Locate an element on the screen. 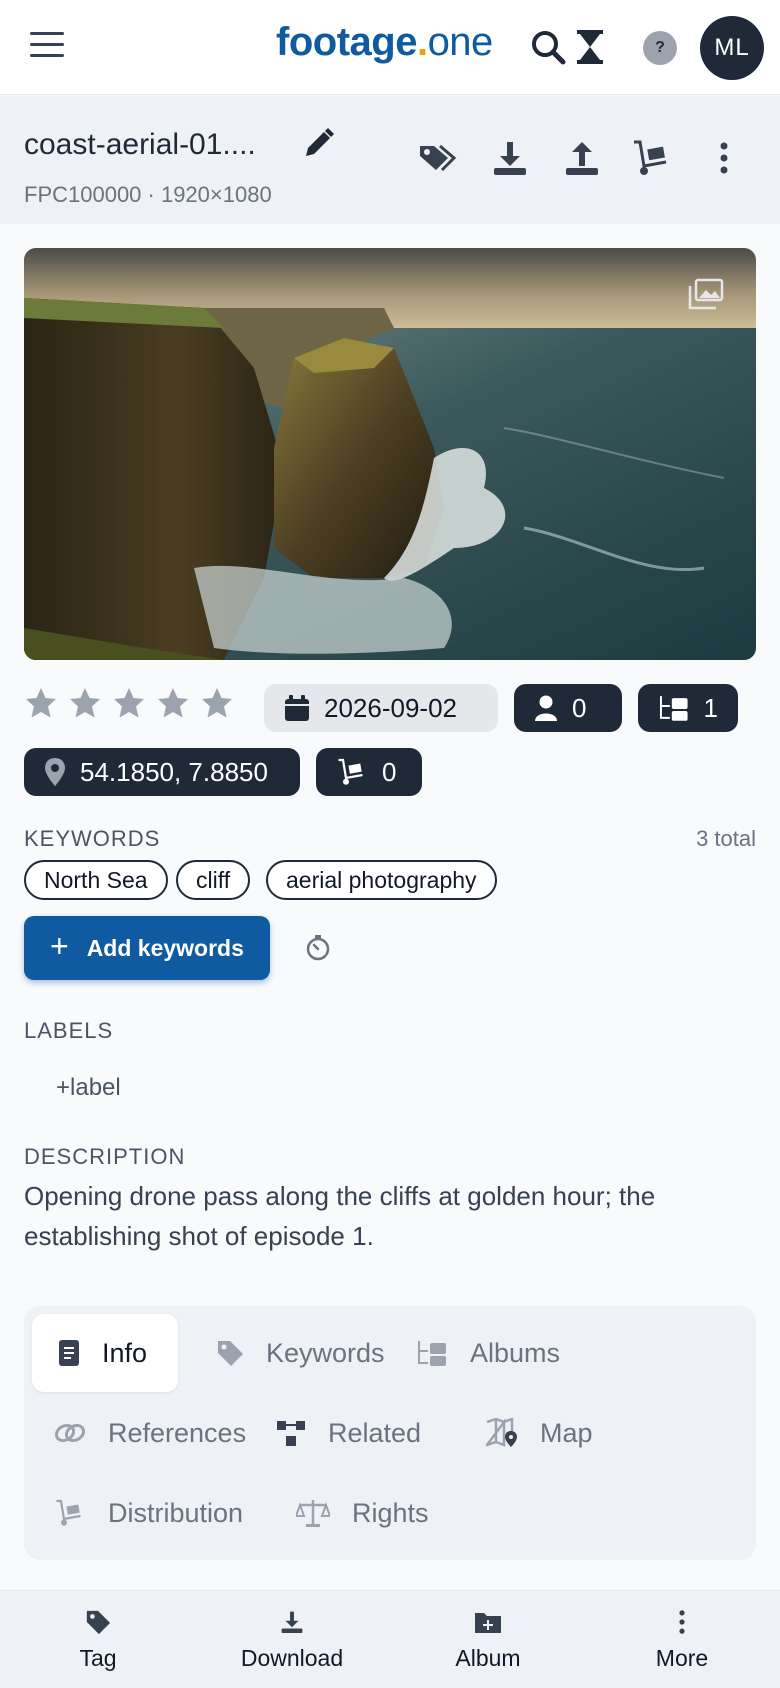  timer-icon is located at coordinates (318, 948).